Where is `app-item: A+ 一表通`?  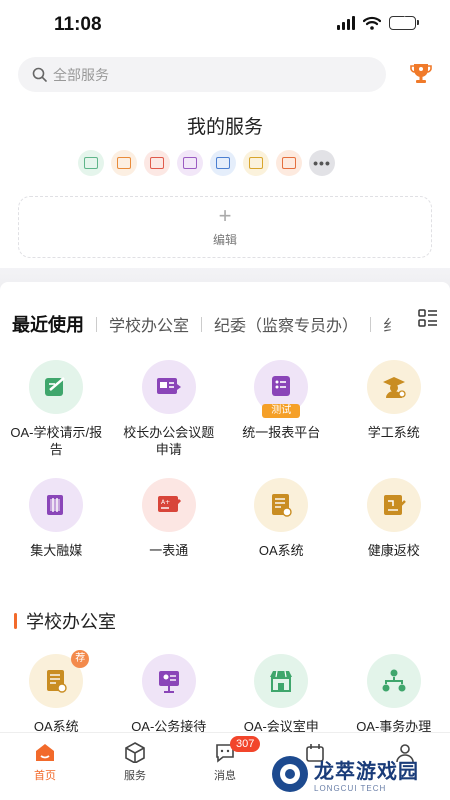 app-item: A+ 一表通 is located at coordinates (169, 518).